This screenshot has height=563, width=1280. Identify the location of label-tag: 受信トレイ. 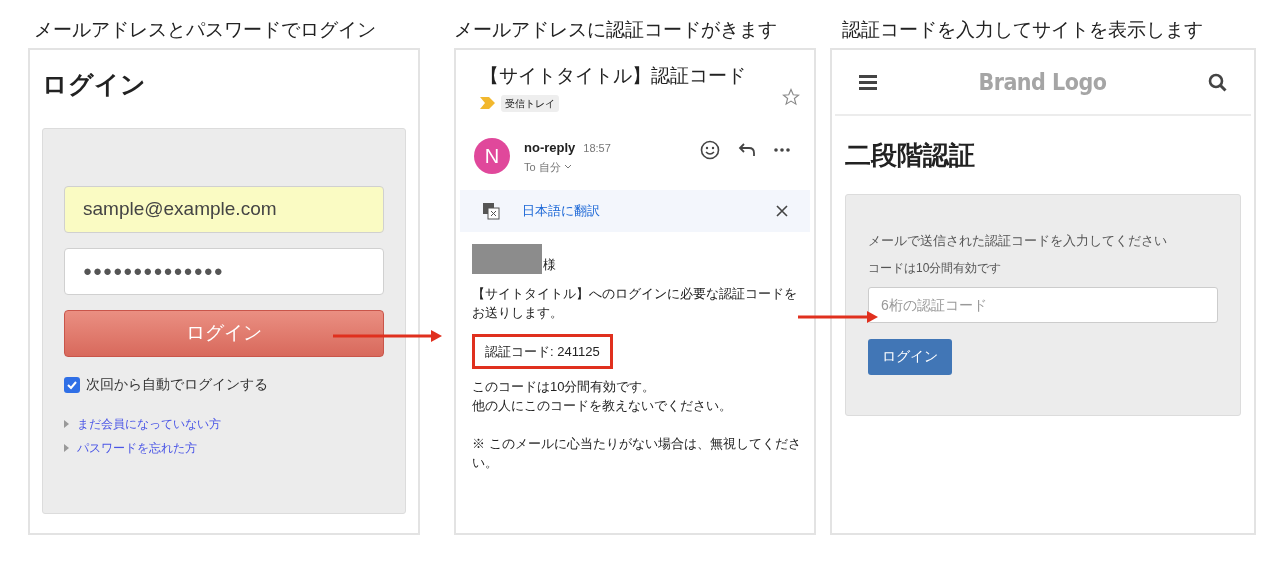
(530, 103).